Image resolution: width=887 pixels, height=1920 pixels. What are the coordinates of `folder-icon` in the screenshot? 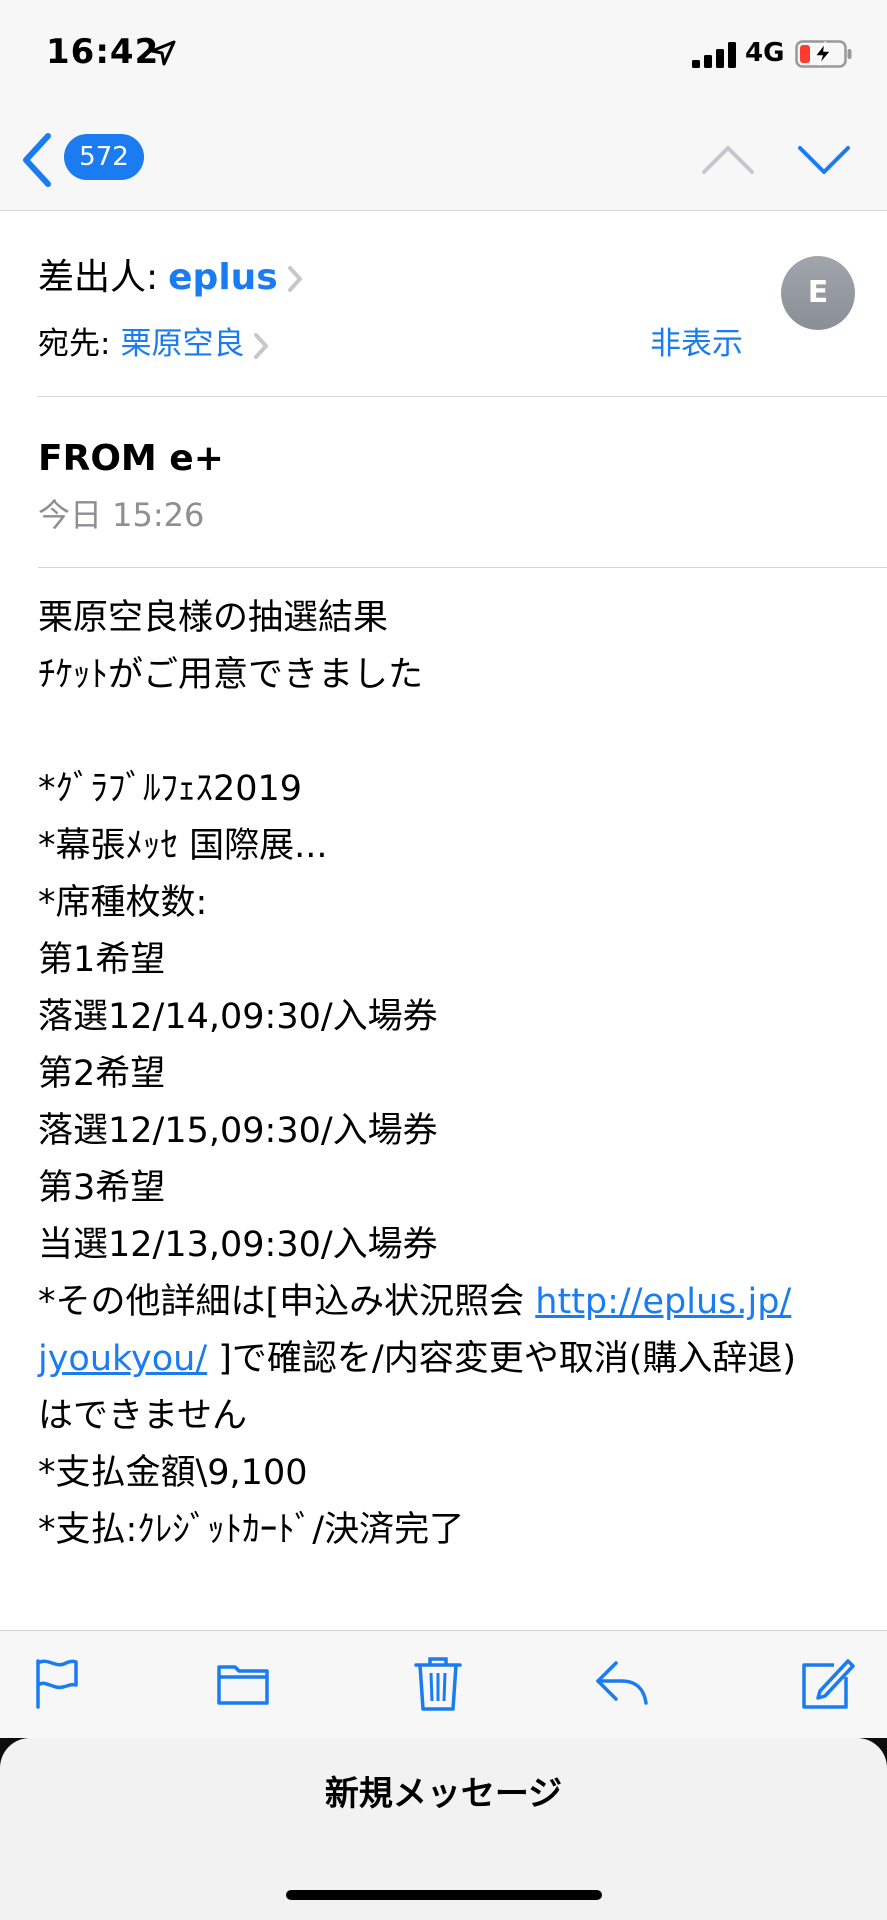 It's located at (243, 1683).